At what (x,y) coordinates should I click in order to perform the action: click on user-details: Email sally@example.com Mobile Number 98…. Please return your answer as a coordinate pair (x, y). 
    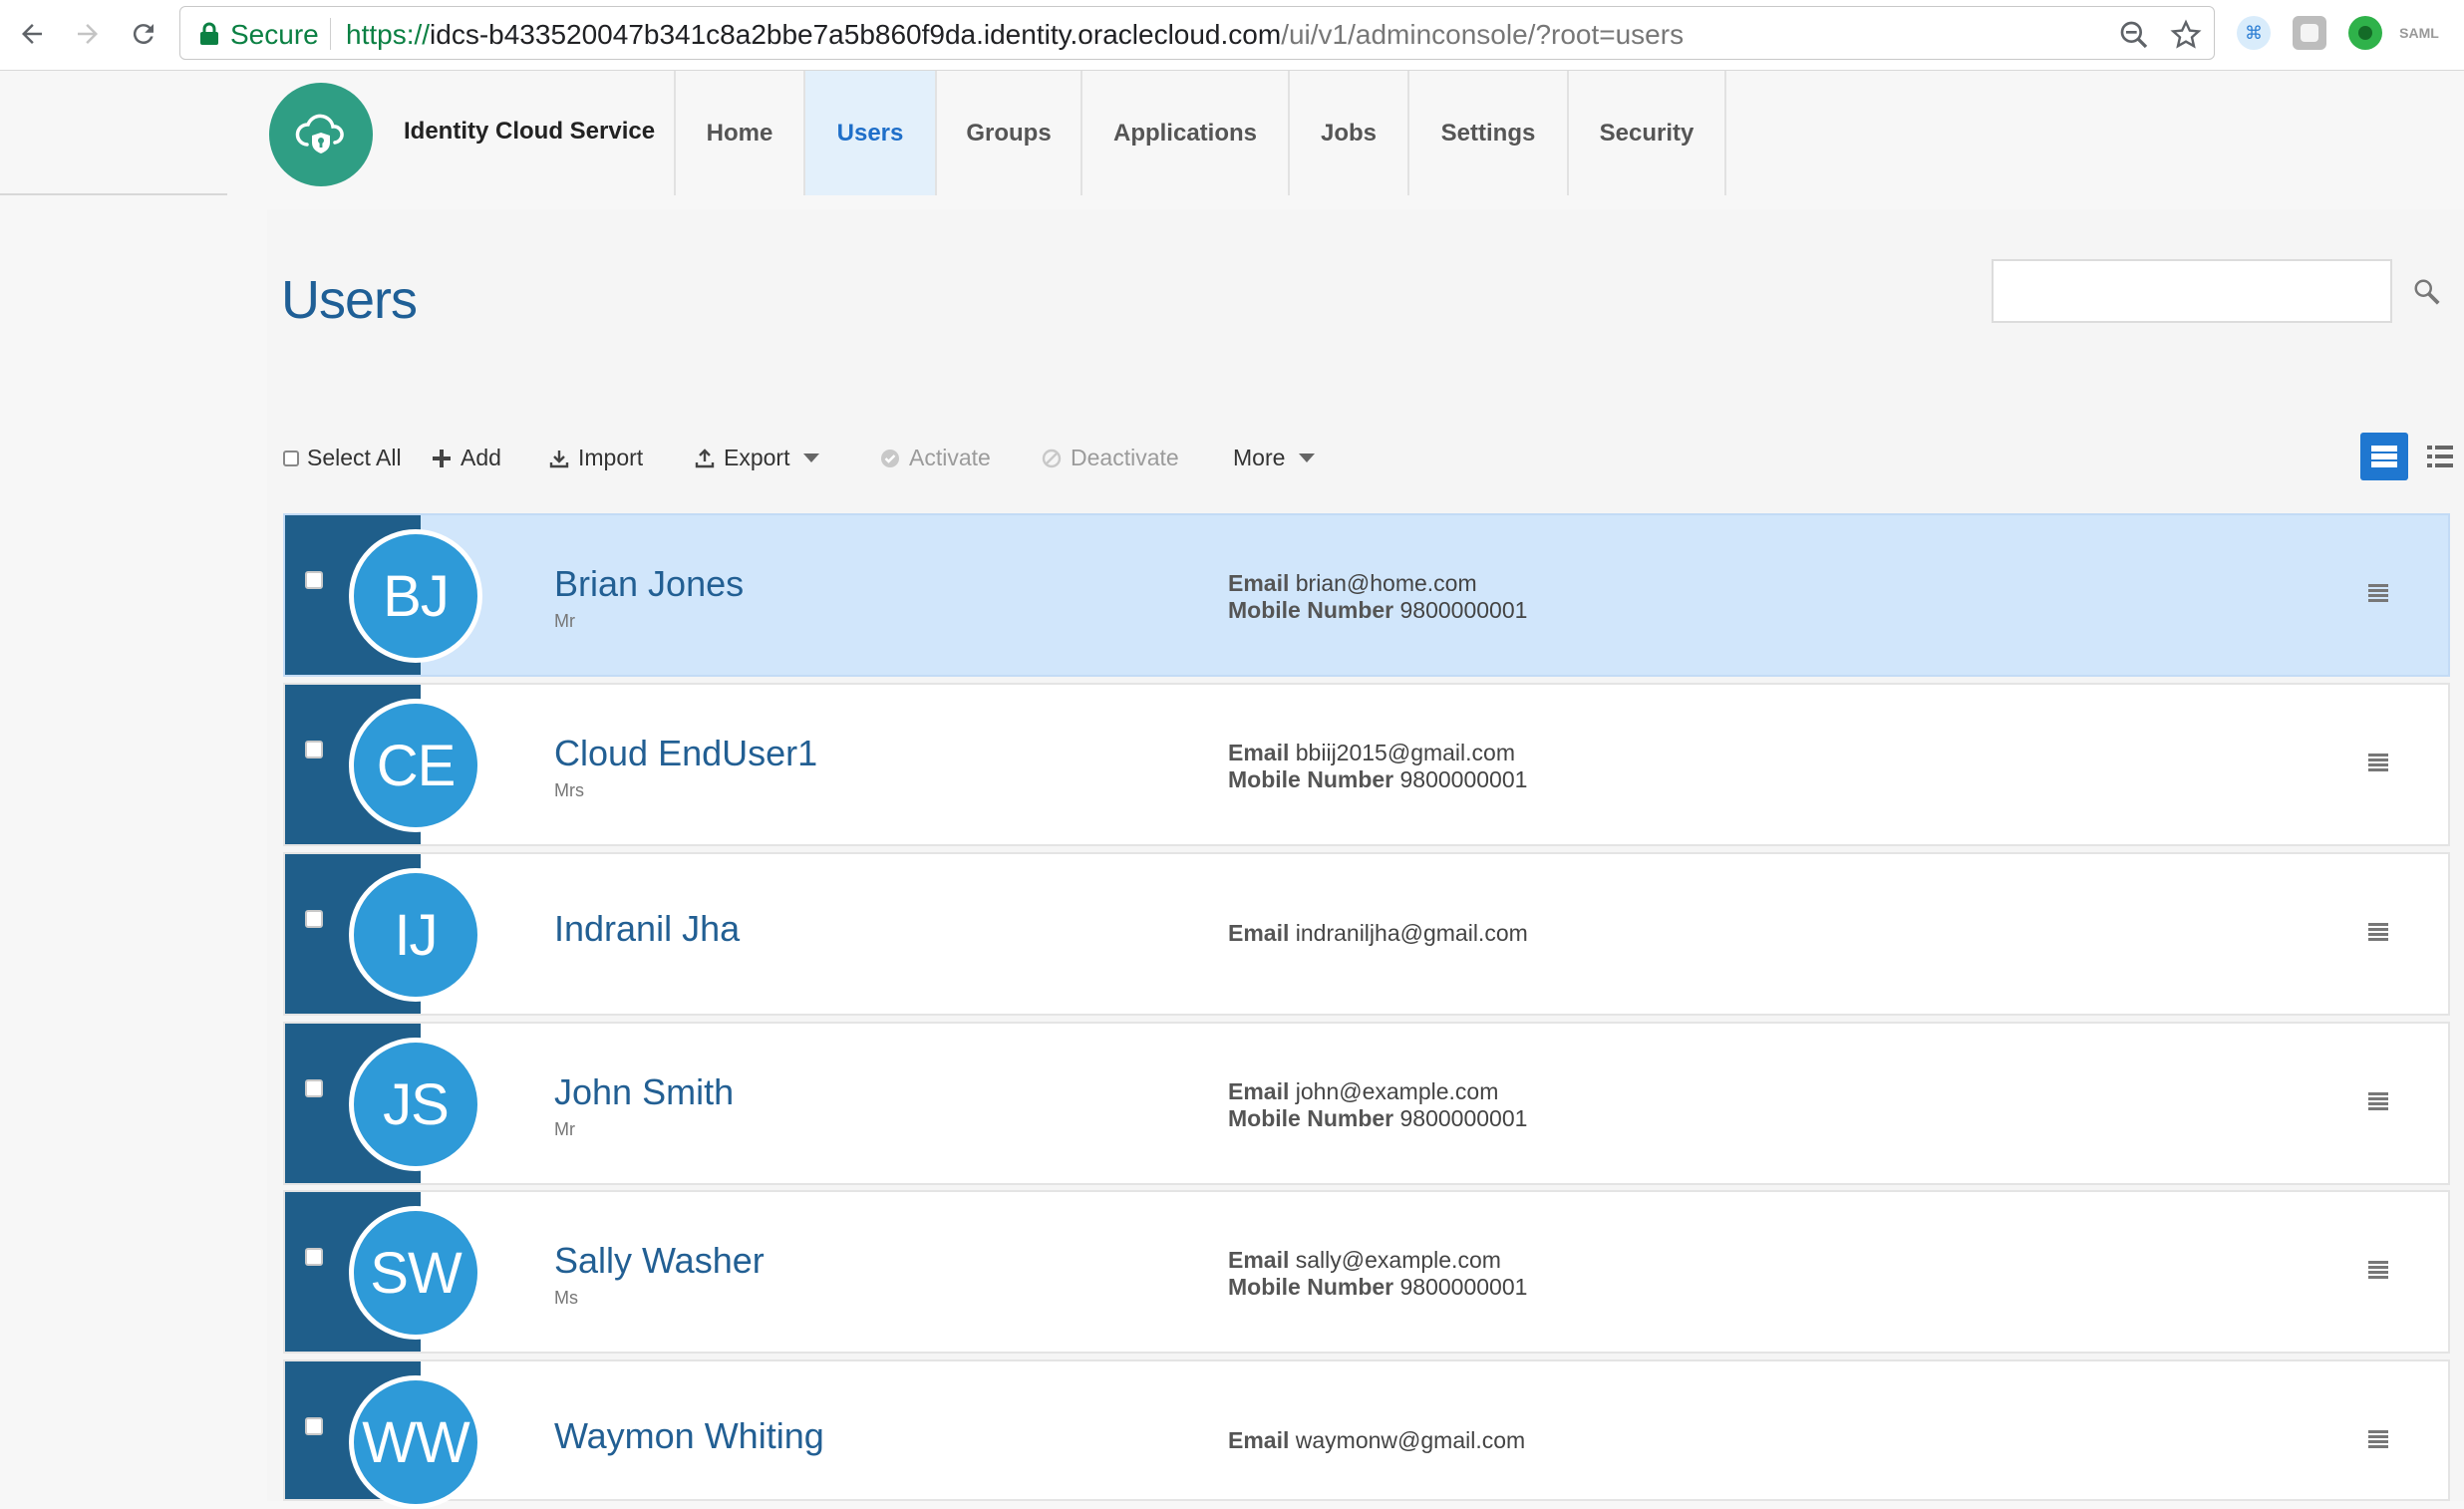
    Looking at the image, I should click on (1377, 1274).